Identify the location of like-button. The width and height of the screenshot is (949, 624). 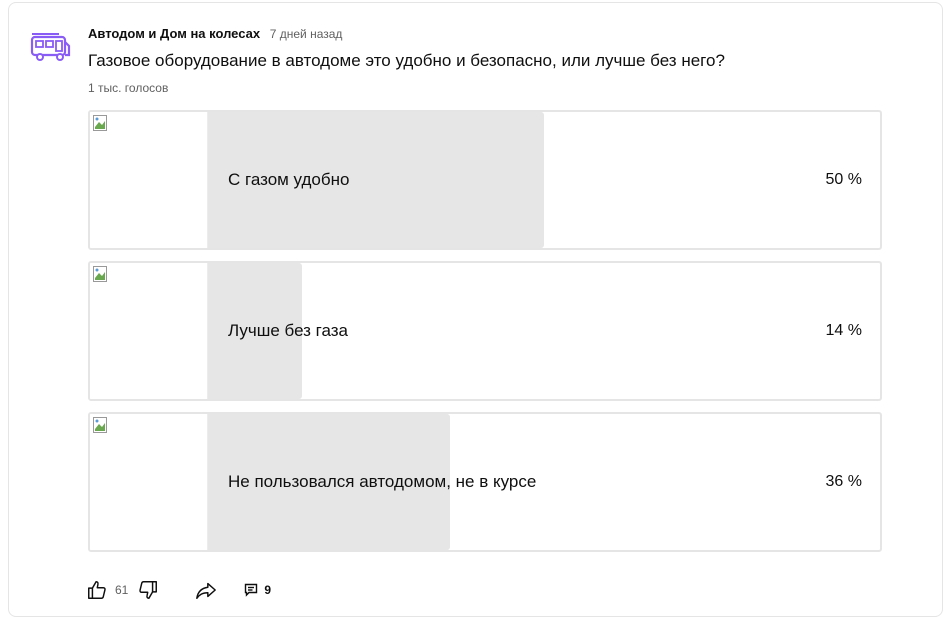
(97, 590).